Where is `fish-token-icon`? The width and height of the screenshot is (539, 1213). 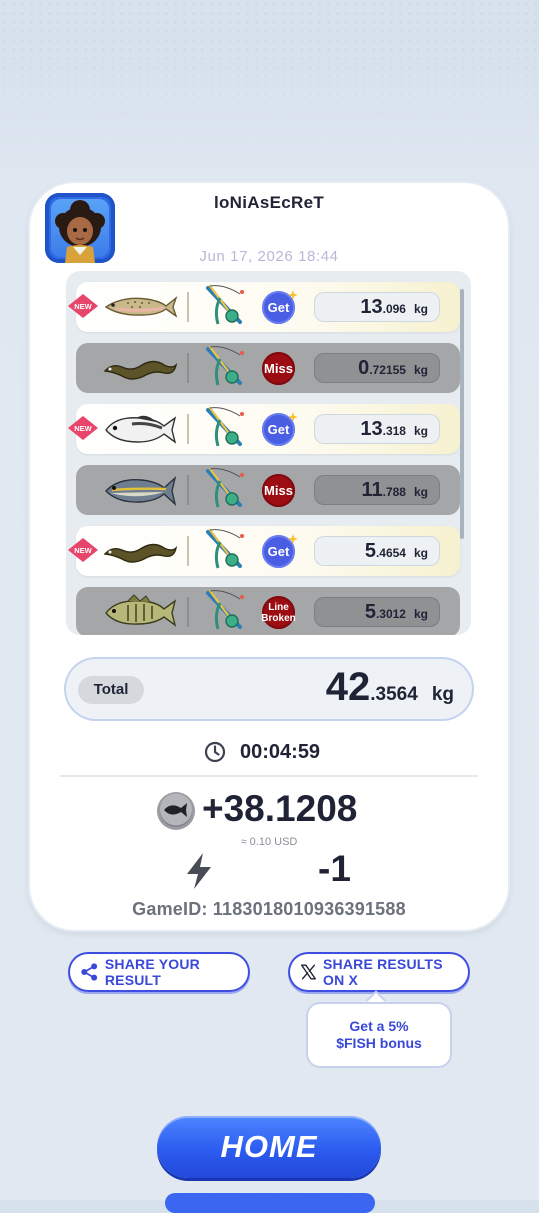
fish-token-icon is located at coordinates (176, 811).